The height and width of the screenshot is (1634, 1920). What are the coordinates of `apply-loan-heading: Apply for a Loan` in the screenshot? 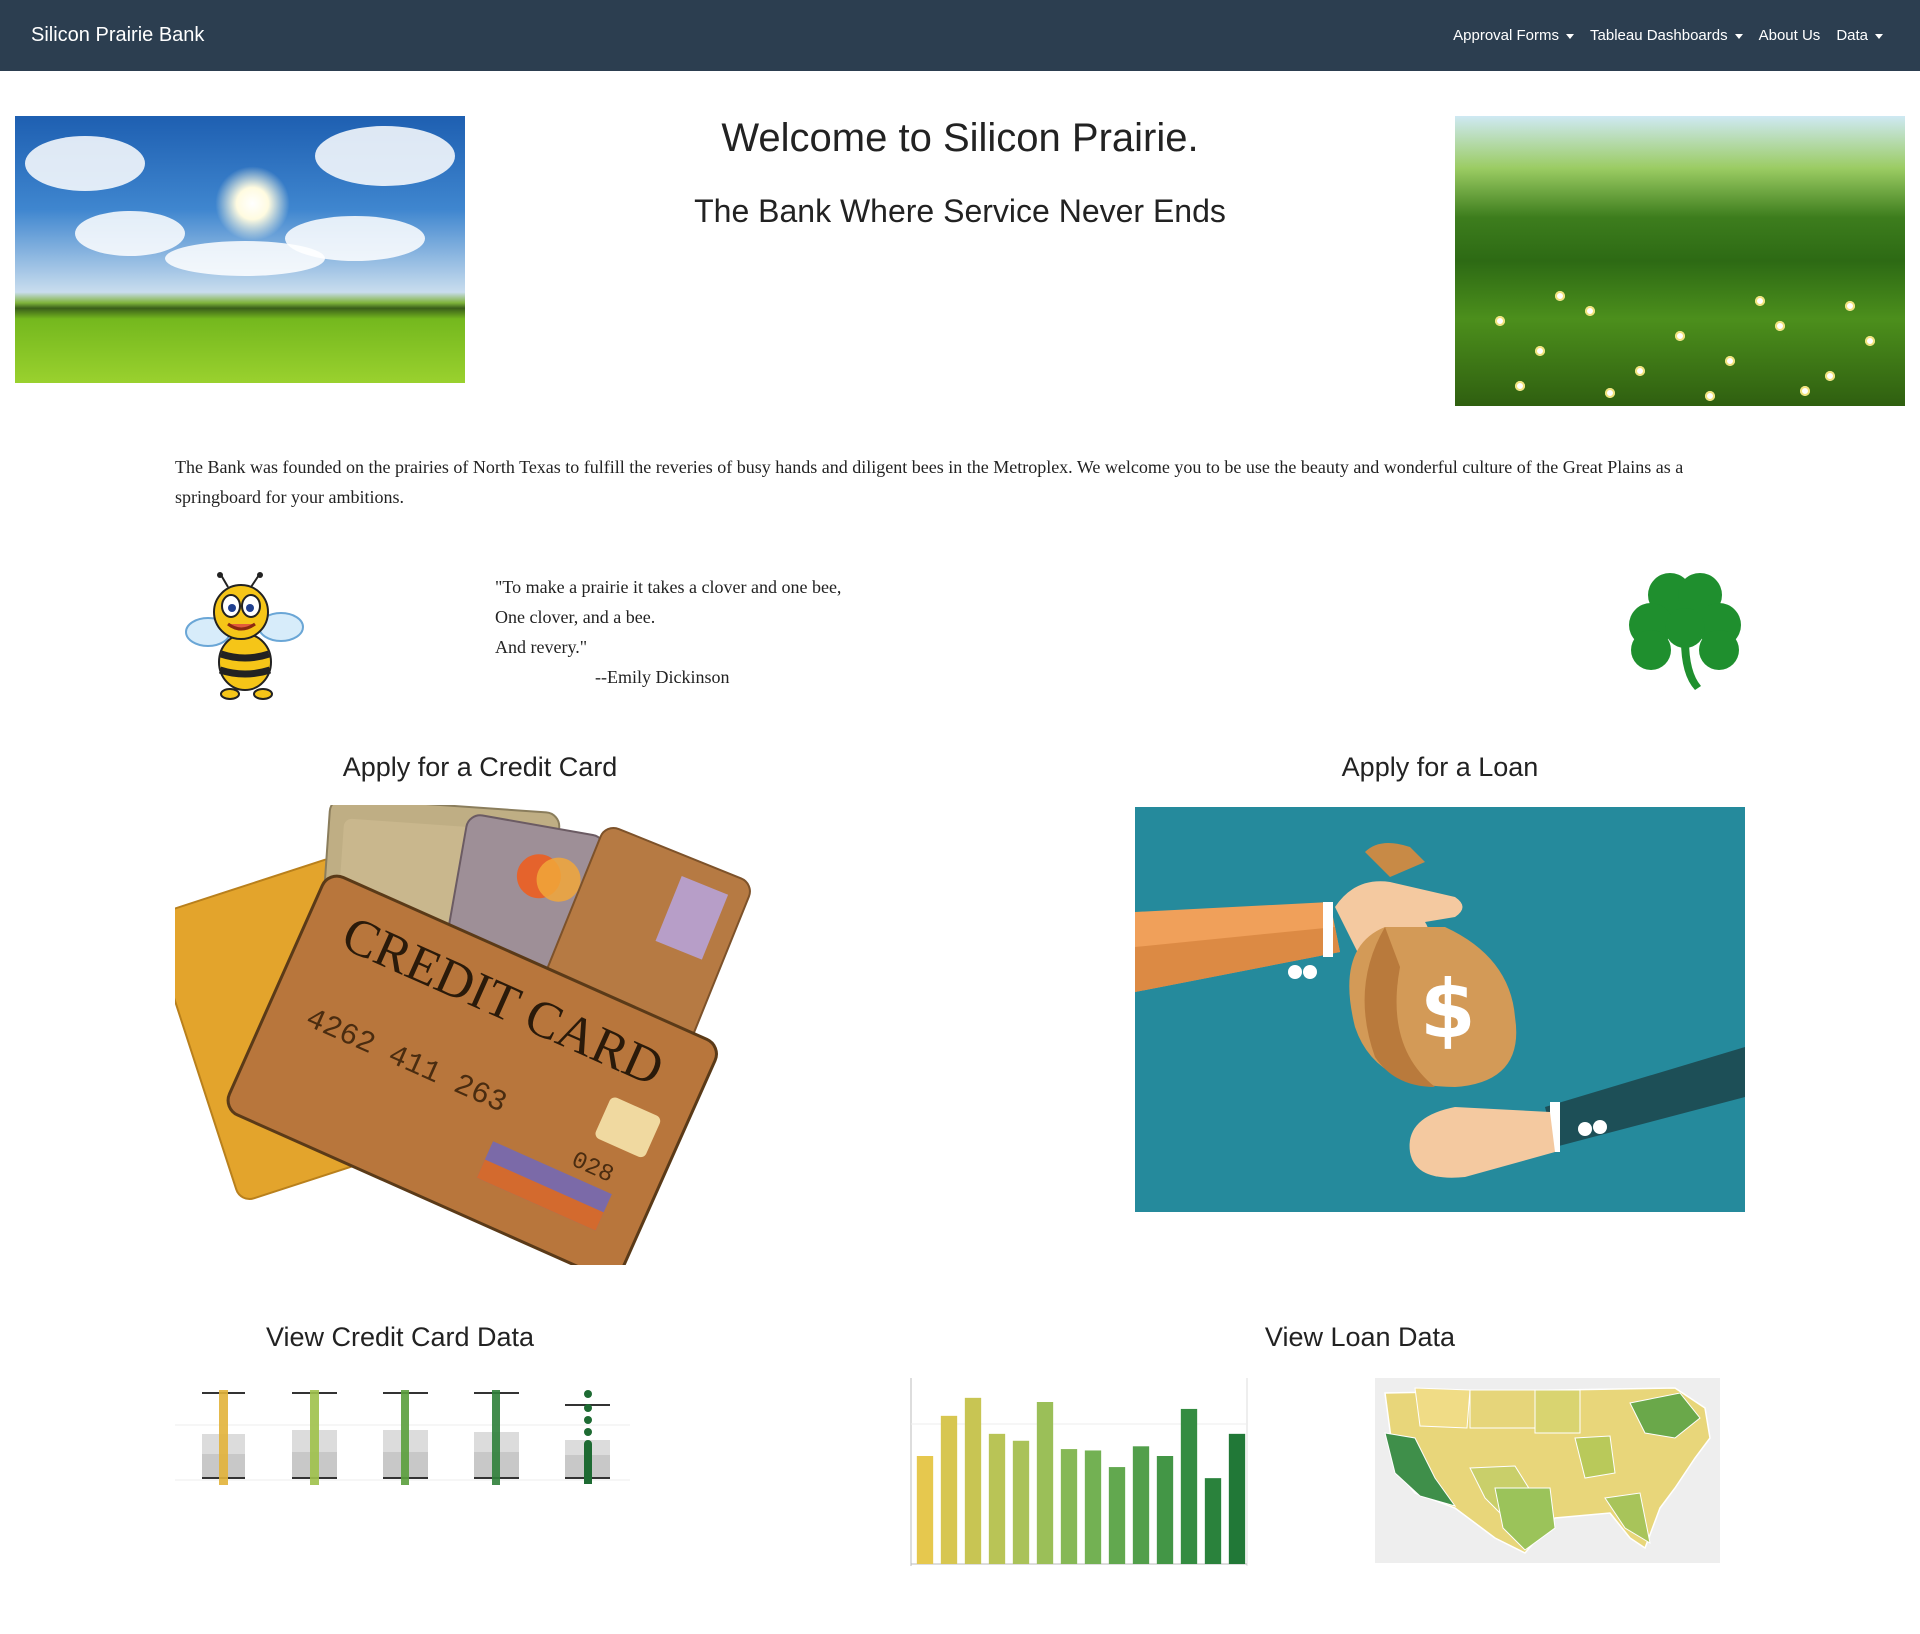 It's located at (1440, 767).